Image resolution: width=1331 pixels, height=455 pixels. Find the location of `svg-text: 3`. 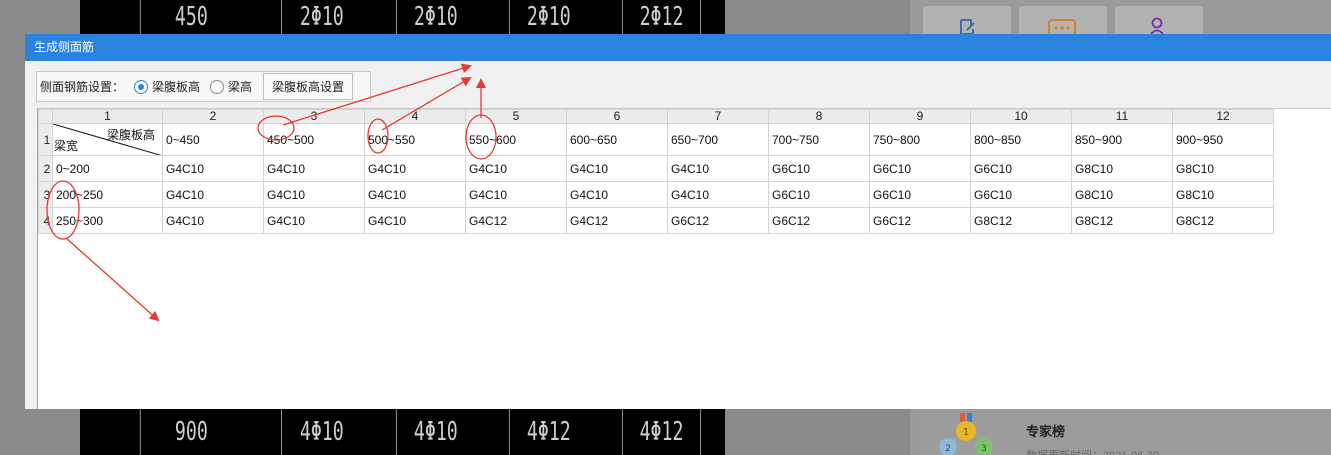

svg-text: 3 is located at coordinates (984, 449).